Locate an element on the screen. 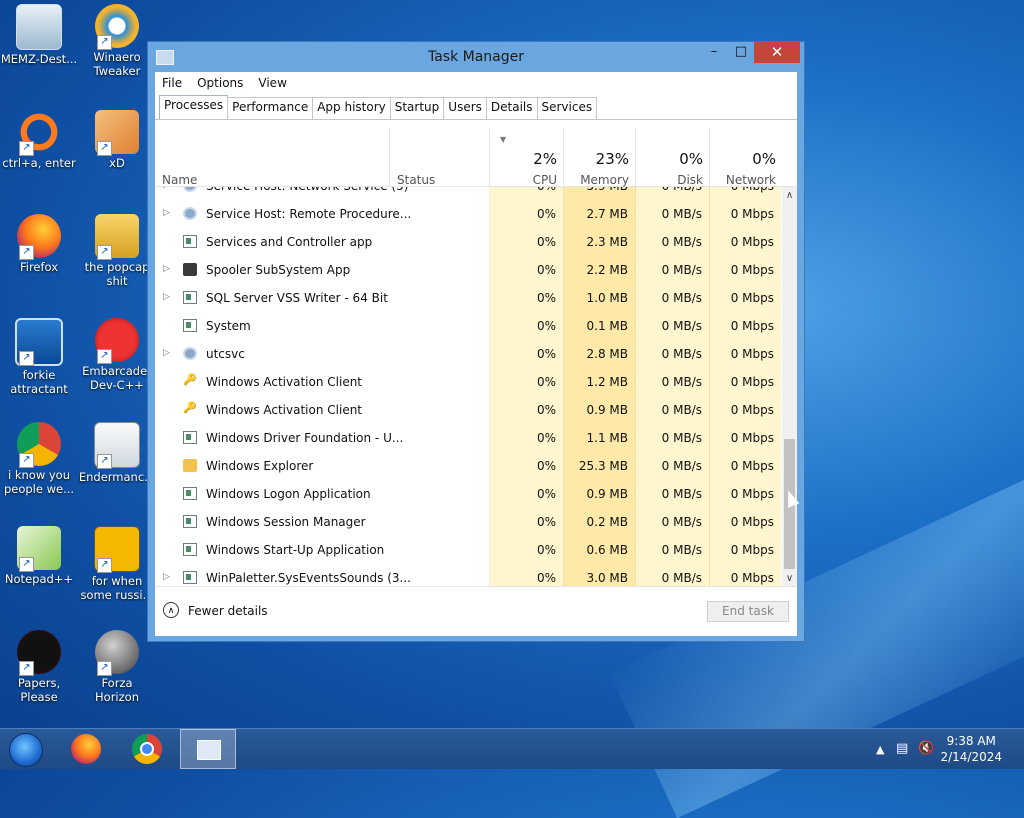 This screenshot has width=1024, height=818. system-tray: ▲ ▤ 🔇 9:38 AM 2/14/2024 is located at coordinates (949, 749).